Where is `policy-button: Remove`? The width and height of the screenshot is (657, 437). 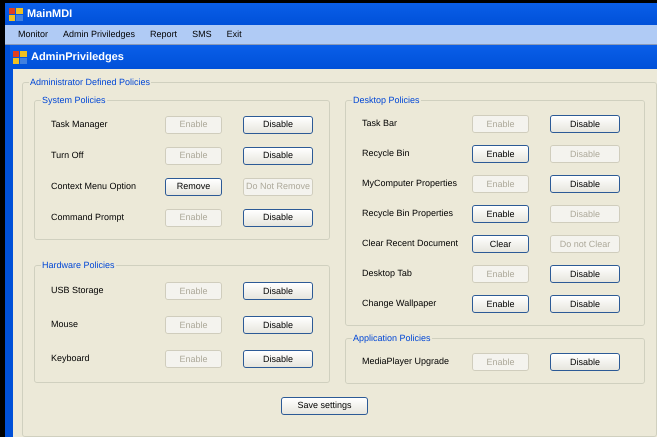 policy-button: Remove is located at coordinates (193, 187).